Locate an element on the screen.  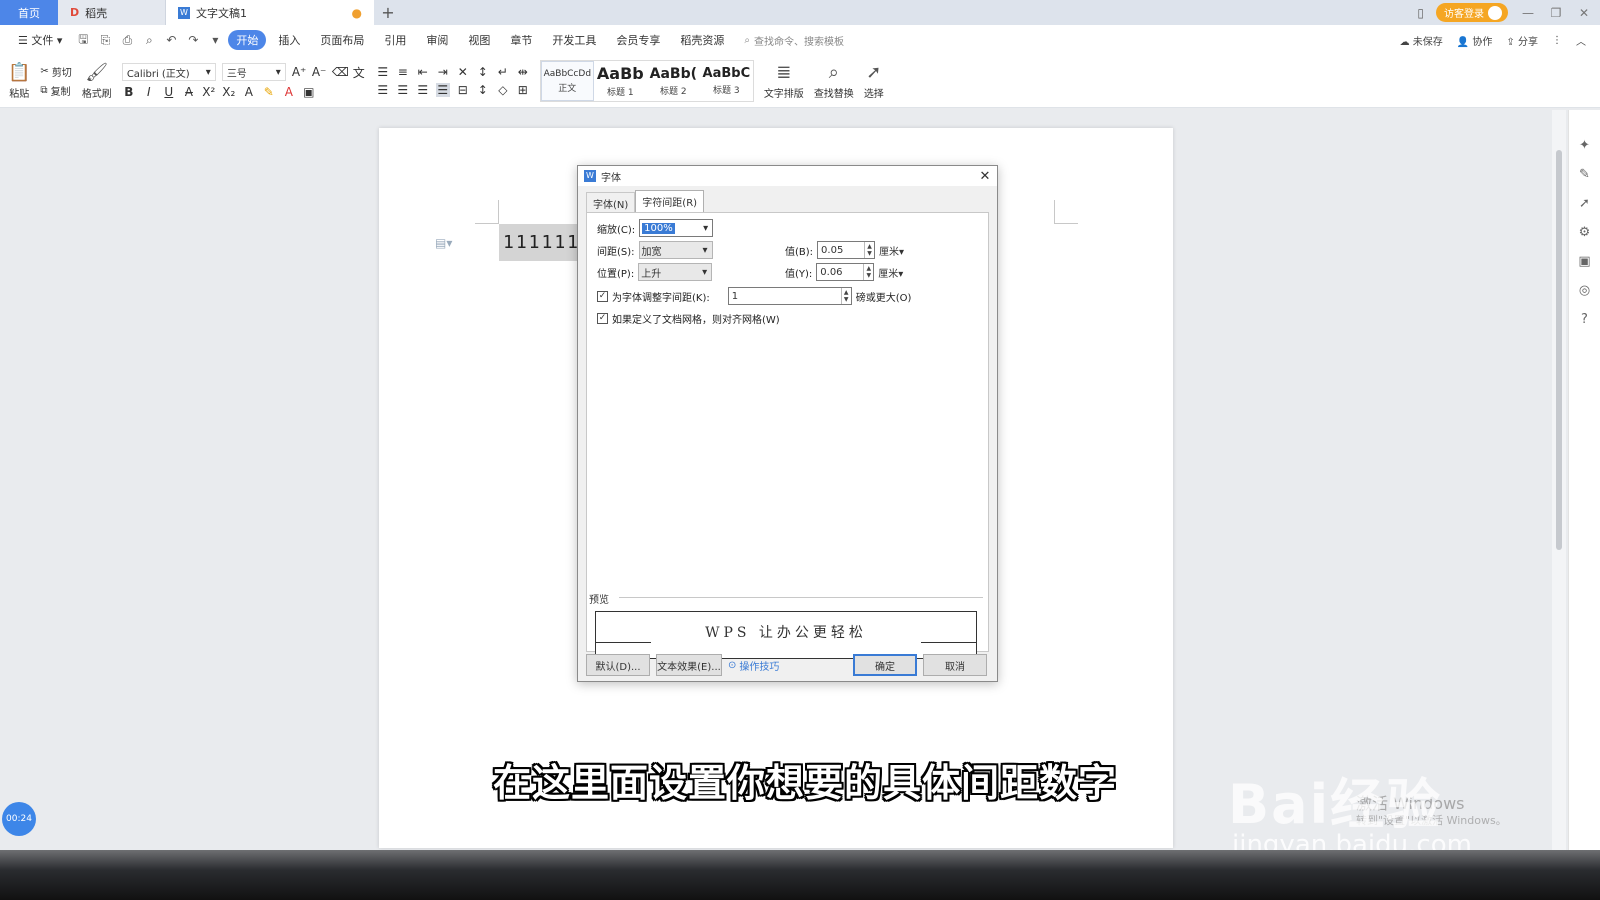
dialog-close-icon: ✕ is located at coordinates (985, 176).